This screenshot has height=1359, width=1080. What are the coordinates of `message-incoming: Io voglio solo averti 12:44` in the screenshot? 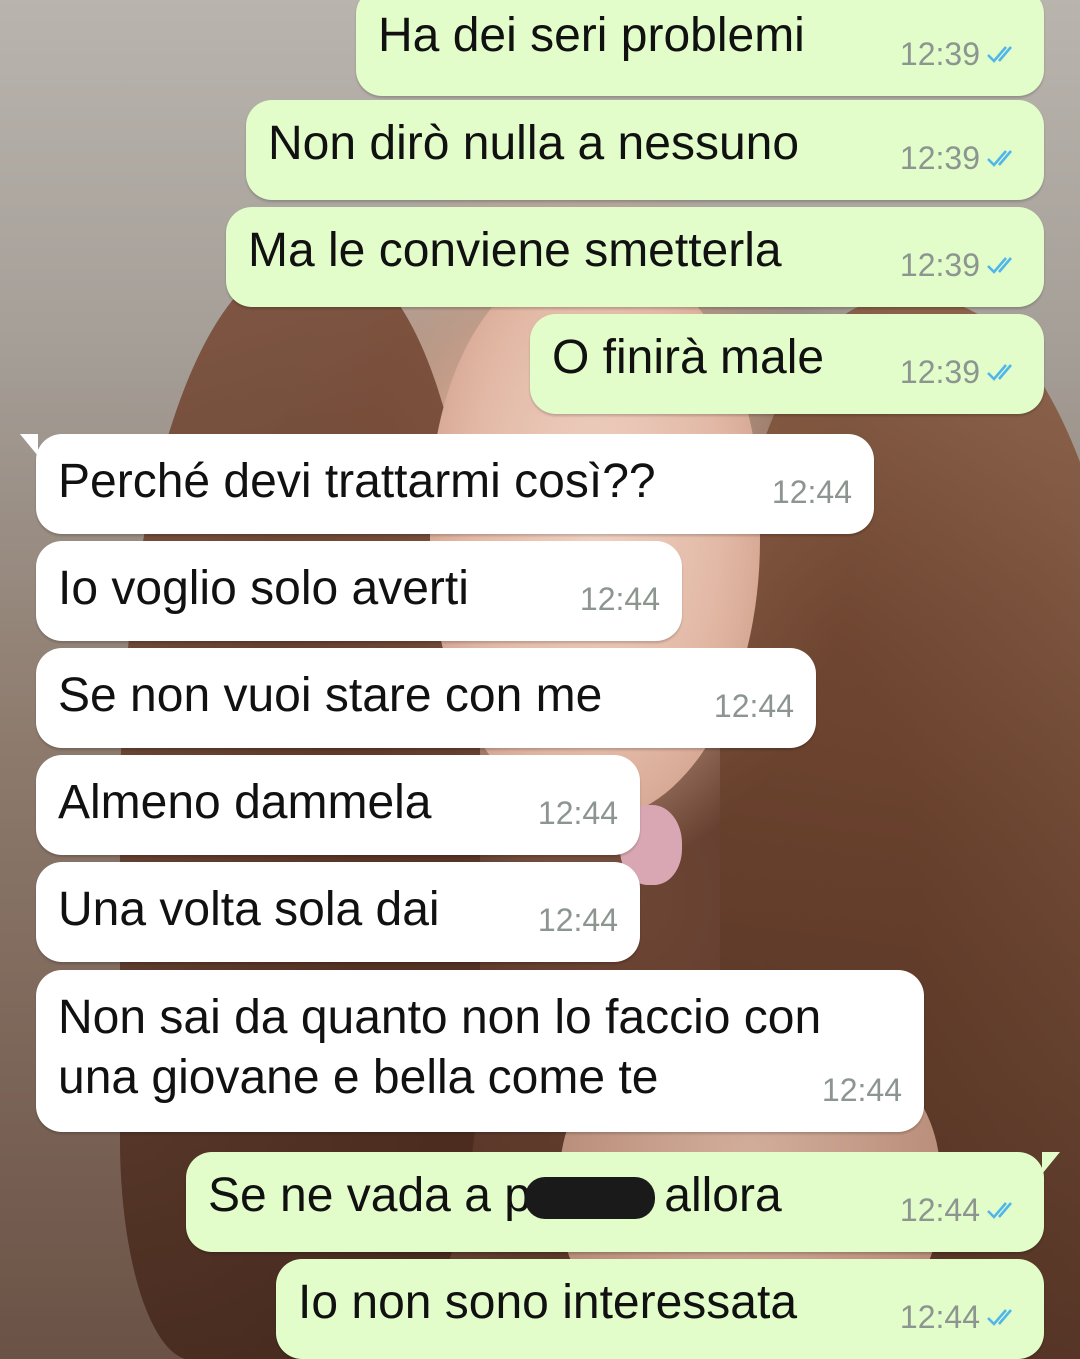 It's located at (359, 591).